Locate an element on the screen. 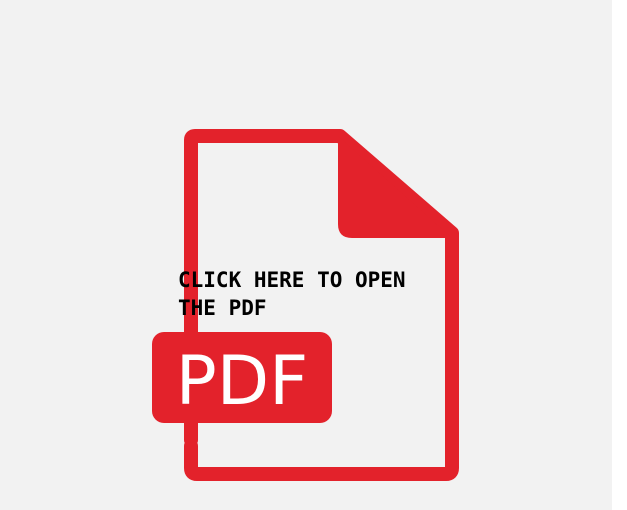 The image size is (627, 510). folded-corner is located at coordinates (395, 187).